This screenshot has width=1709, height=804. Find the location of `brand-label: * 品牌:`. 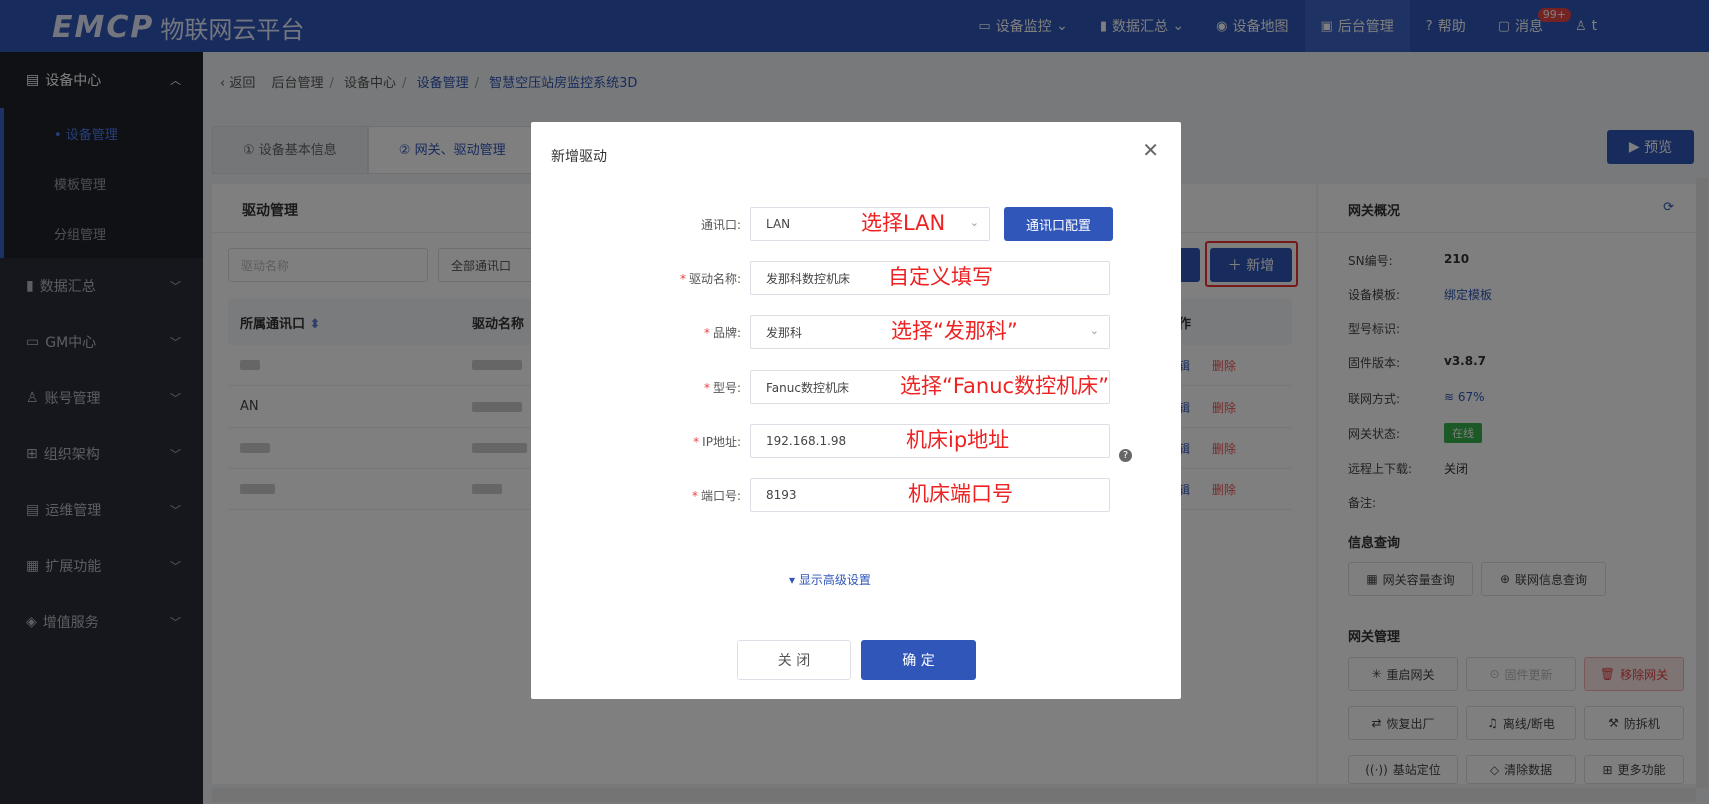

brand-label: * 品牌: is located at coordinates (722, 333).